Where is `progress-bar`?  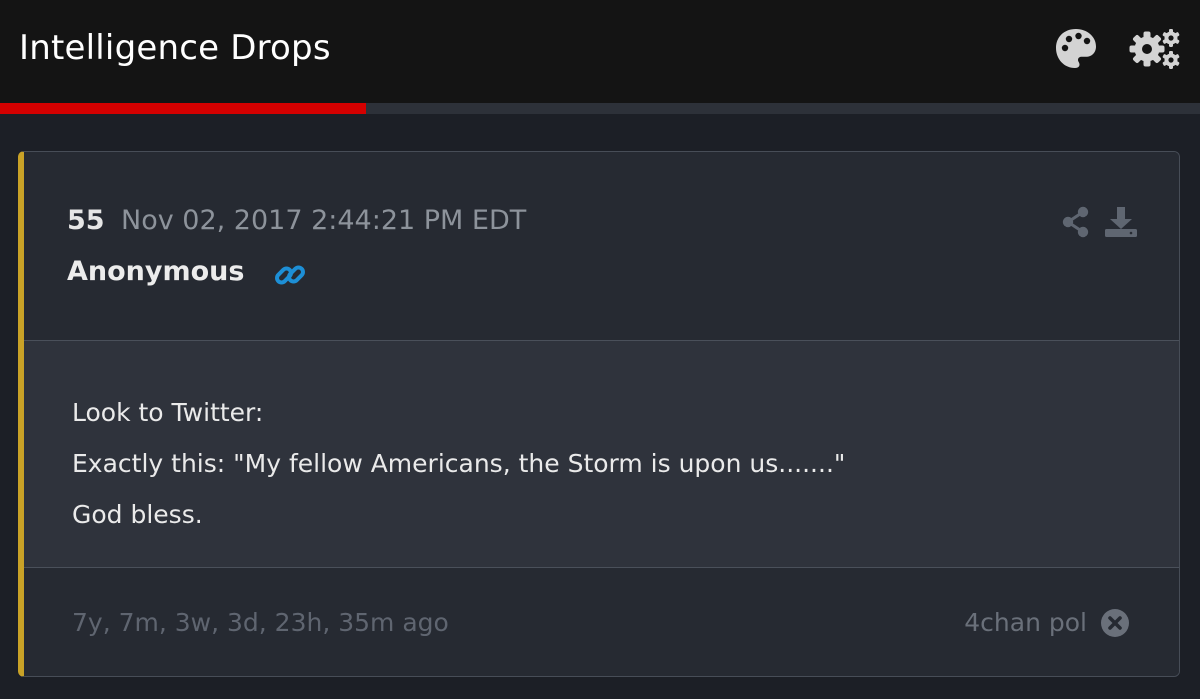
progress-bar is located at coordinates (600, 108).